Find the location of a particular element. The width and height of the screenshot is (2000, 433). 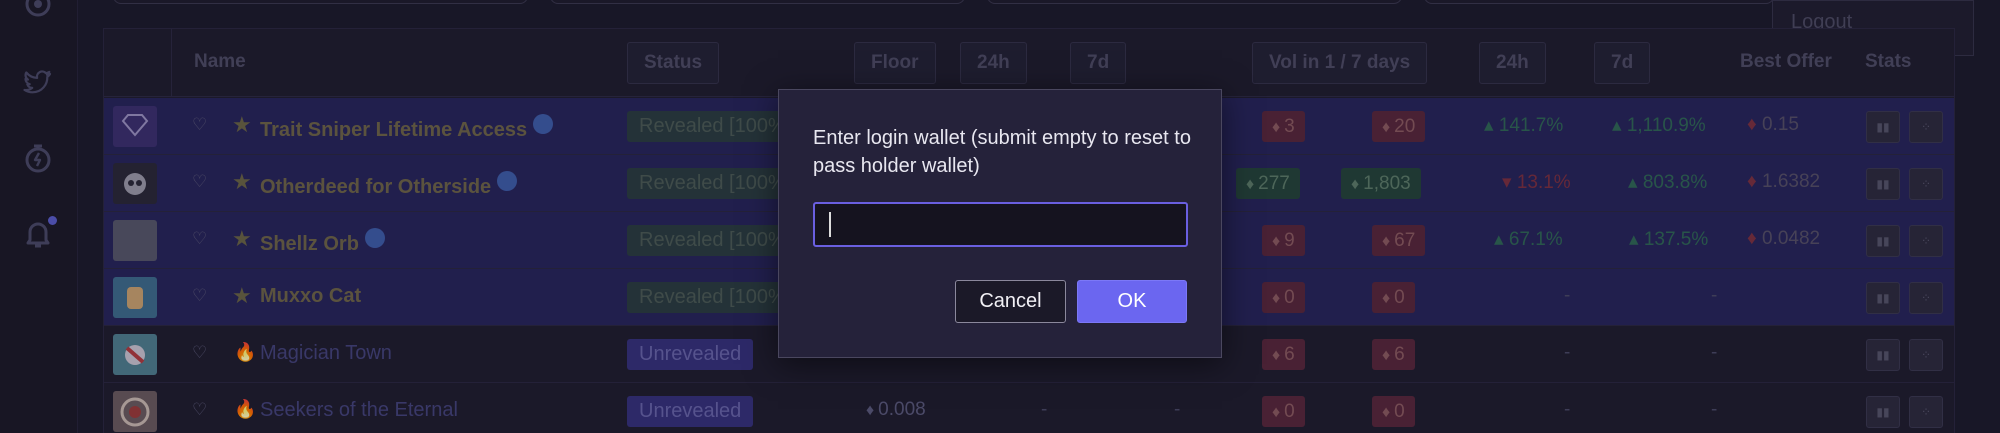

cancel-button: Cancel is located at coordinates (1010, 301).